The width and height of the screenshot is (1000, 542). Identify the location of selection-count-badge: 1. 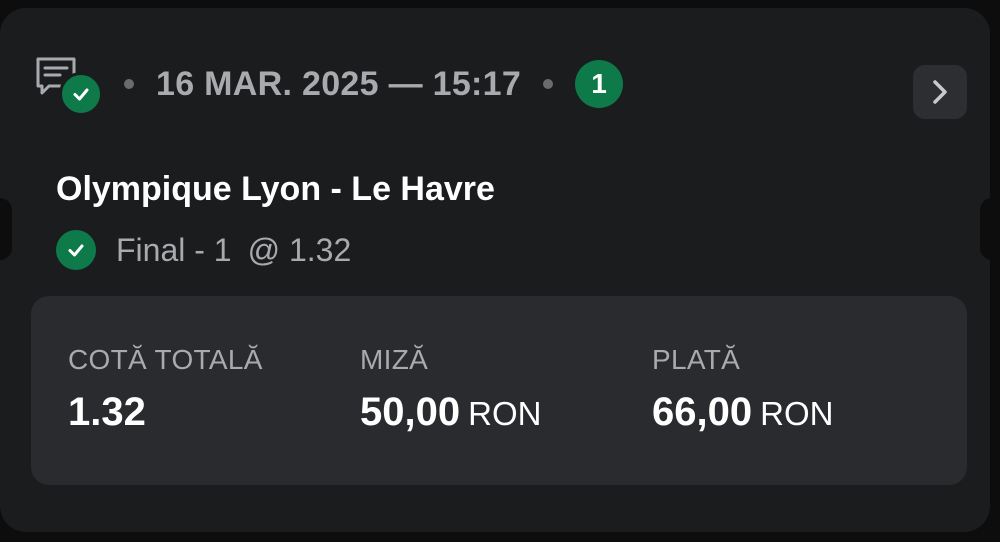
(599, 84).